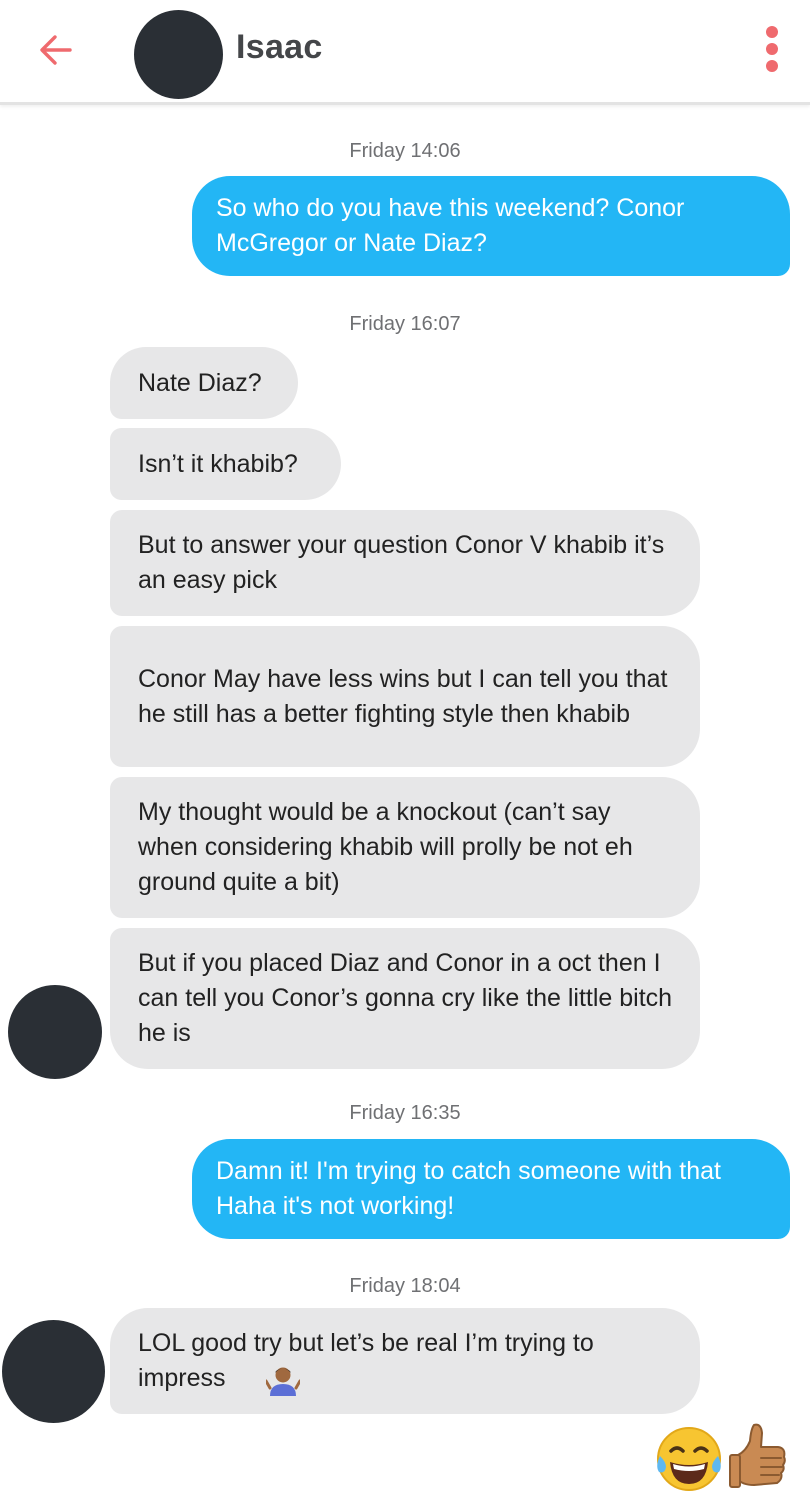 The height and width of the screenshot is (1504, 810). I want to click on contact-name: Isaac, so click(279, 47).